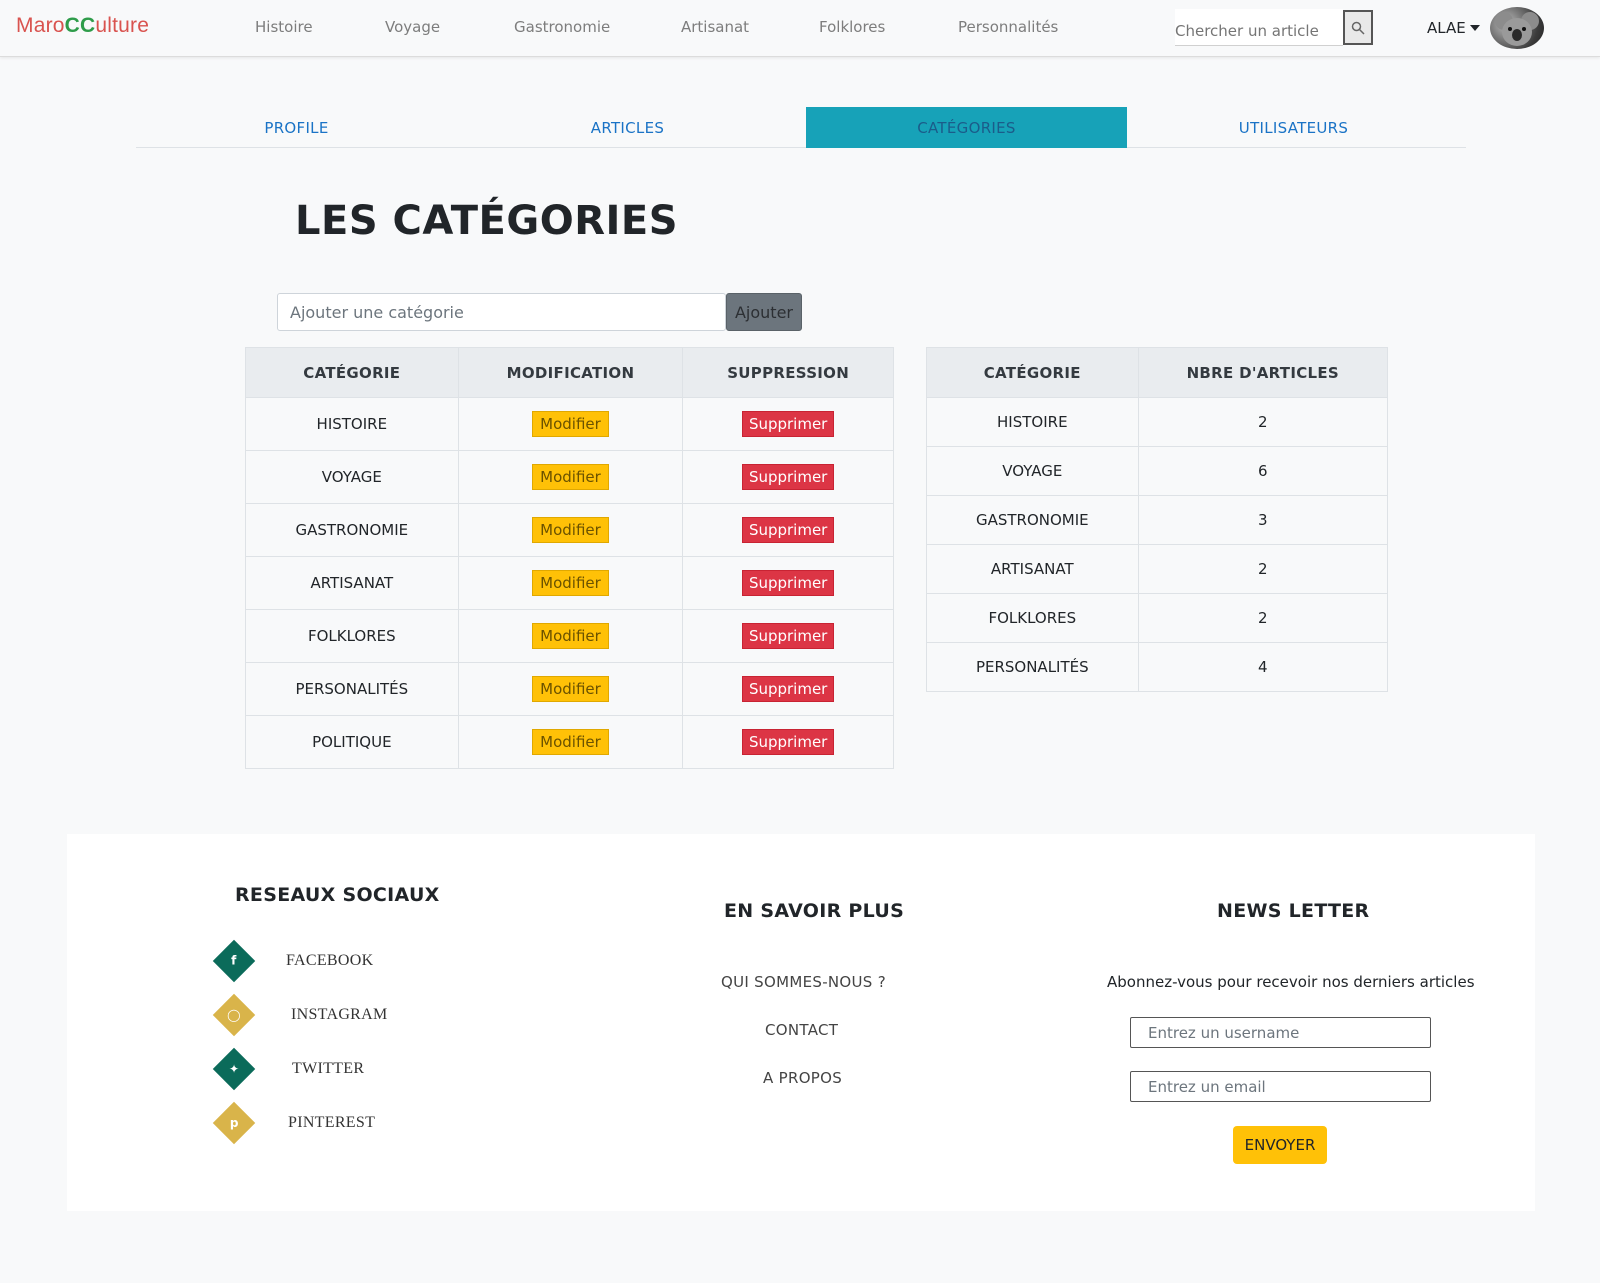 The width and height of the screenshot is (1600, 1283). What do you see at coordinates (501, 312) in the screenshot?
I see `add-category-input: Ajouter une catégorie` at bounding box center [501, 312].